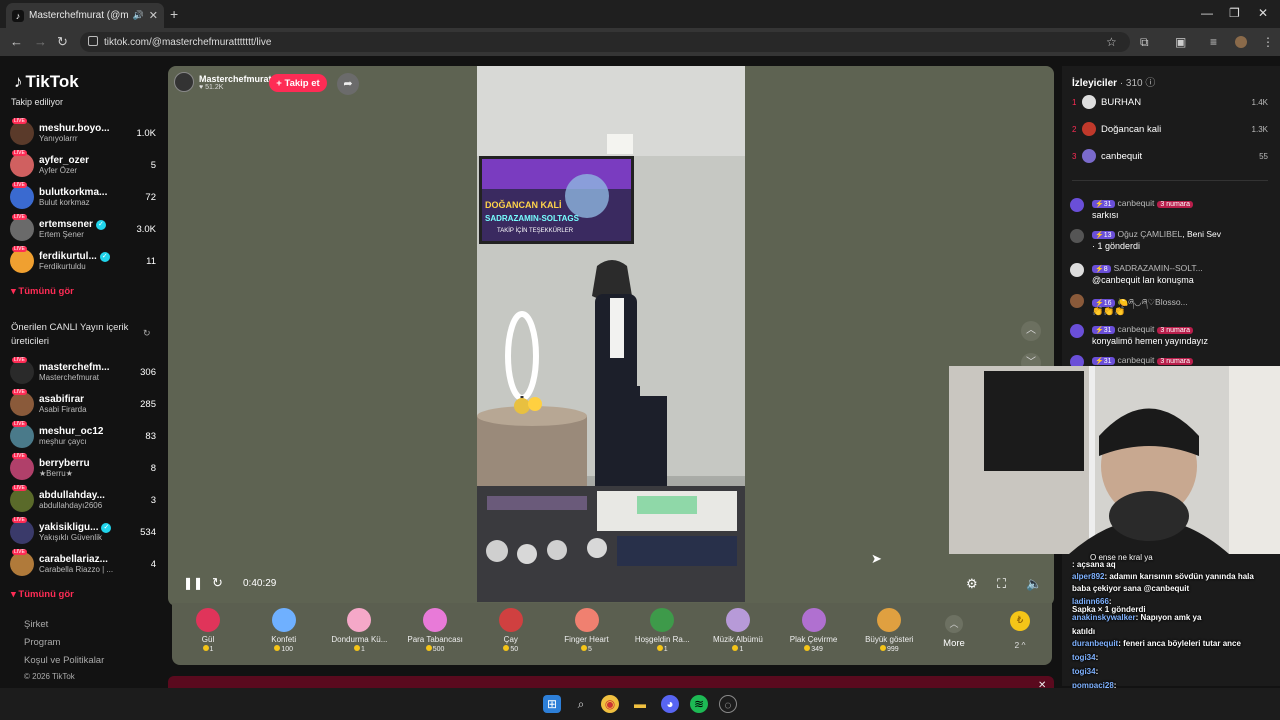  I want to click on sidebar-account-recommended: LIVE meshur_oc12 meşhur çaycı 83, so click(83, 435).